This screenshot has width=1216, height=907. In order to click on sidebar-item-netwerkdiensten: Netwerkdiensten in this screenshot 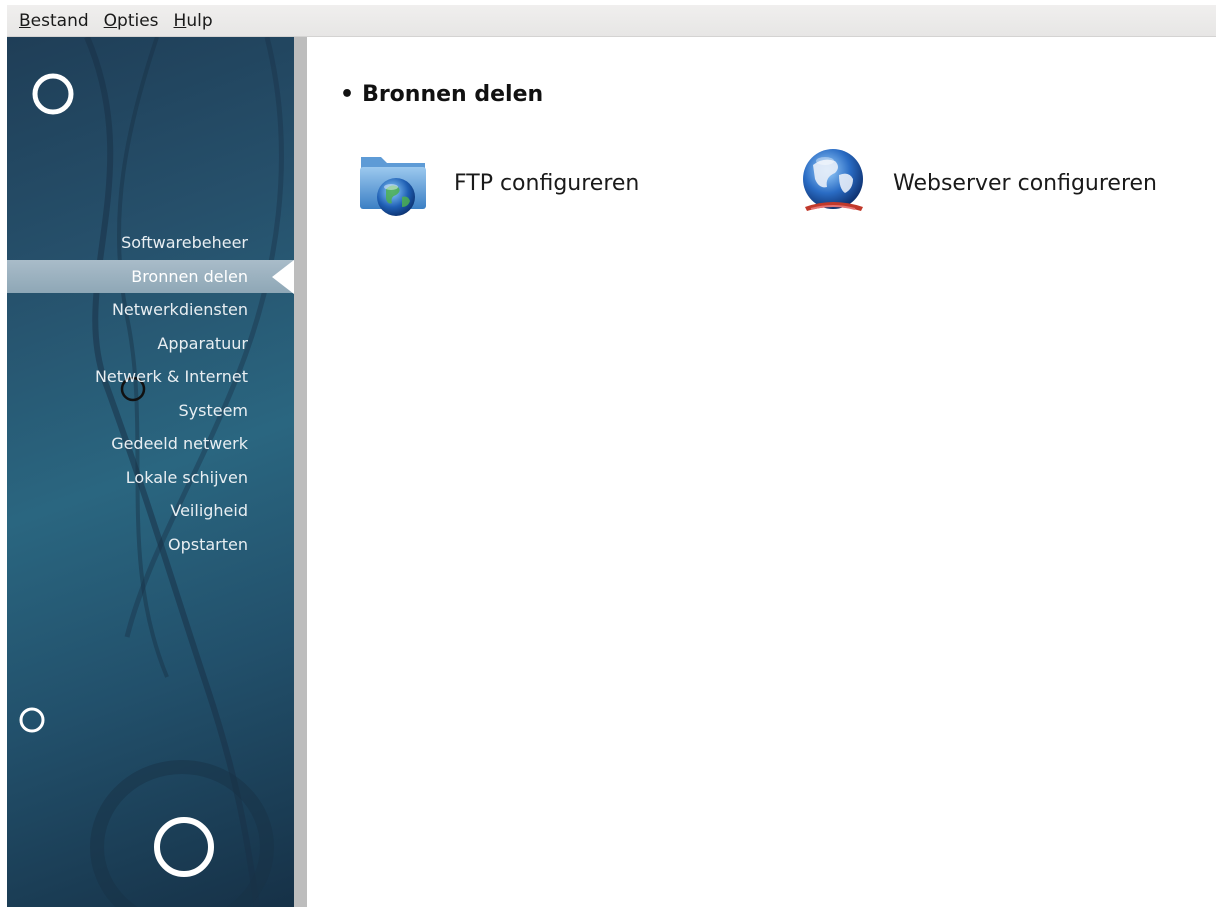, I will do `click(150, 310)`.